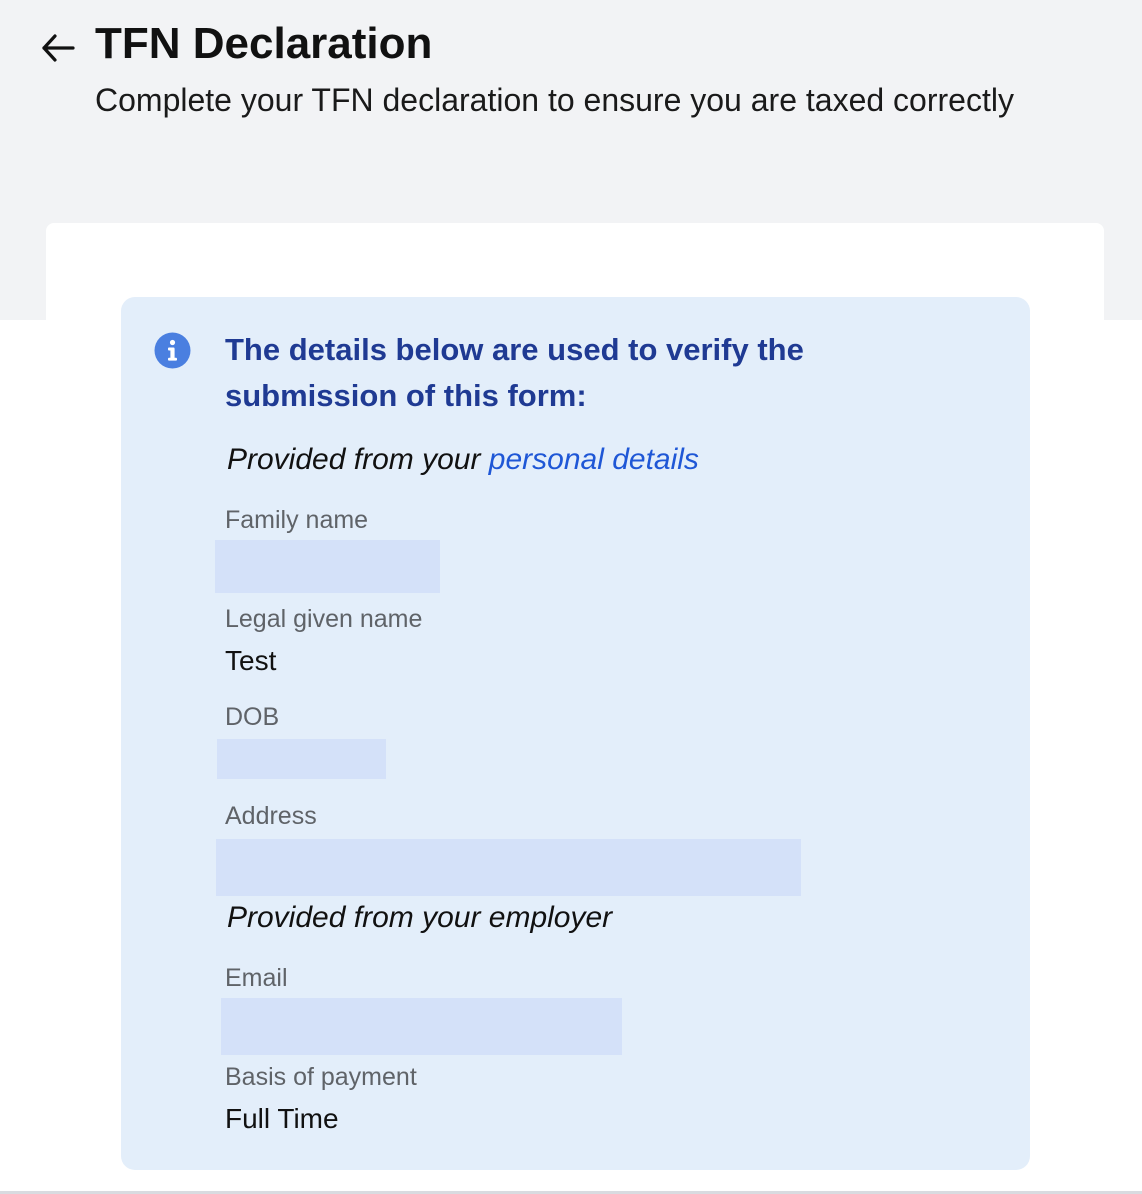 Image resolution: width=1142 pixels, height=1194 pixels. What do you see at coordinates (172, 350) in the screenshot?
I see `info-circle-icon` at bounding box center [172, 350].